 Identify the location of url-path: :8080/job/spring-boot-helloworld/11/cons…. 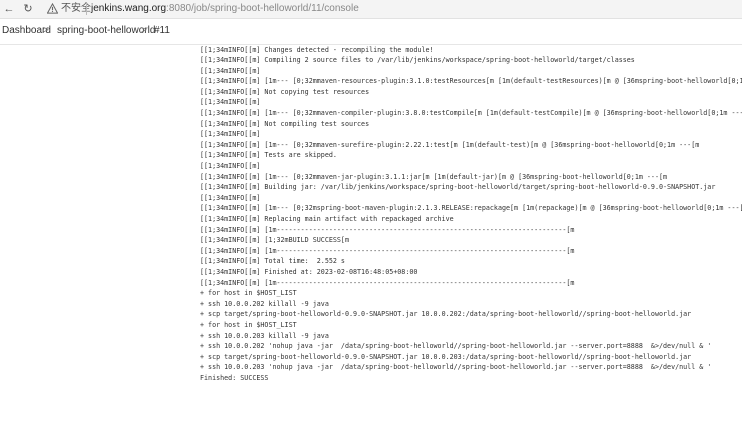
(262, 8).